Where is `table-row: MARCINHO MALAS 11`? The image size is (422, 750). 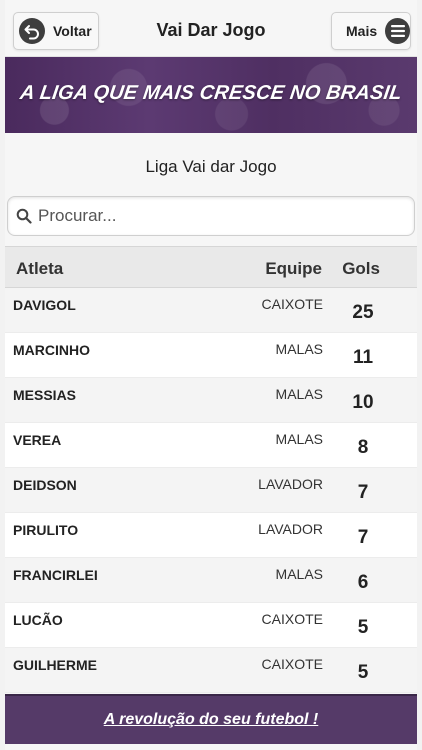 table-row: MARCINHO MALAS 11 is located at coordinates (211, 355).